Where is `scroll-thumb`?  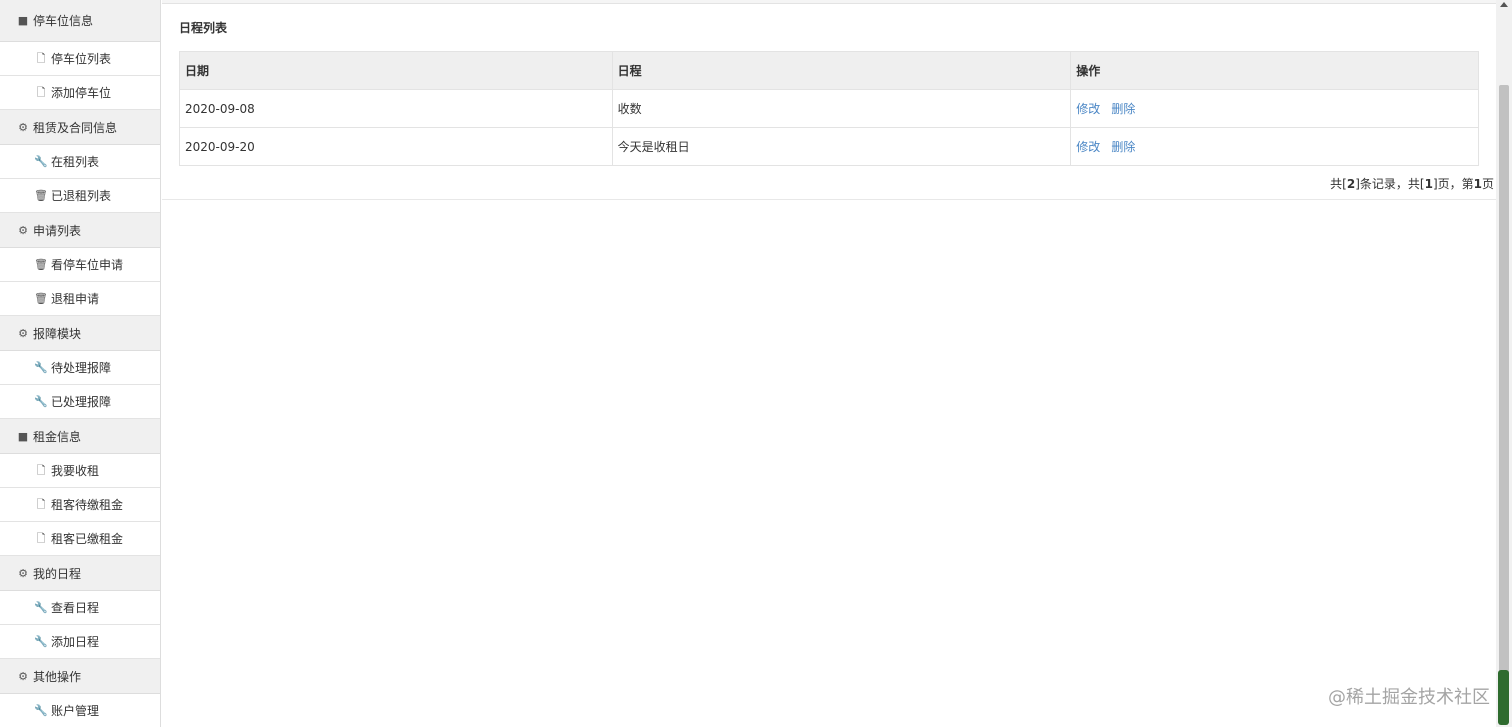
scroll-thumb is located at coordinates (1504, 395).